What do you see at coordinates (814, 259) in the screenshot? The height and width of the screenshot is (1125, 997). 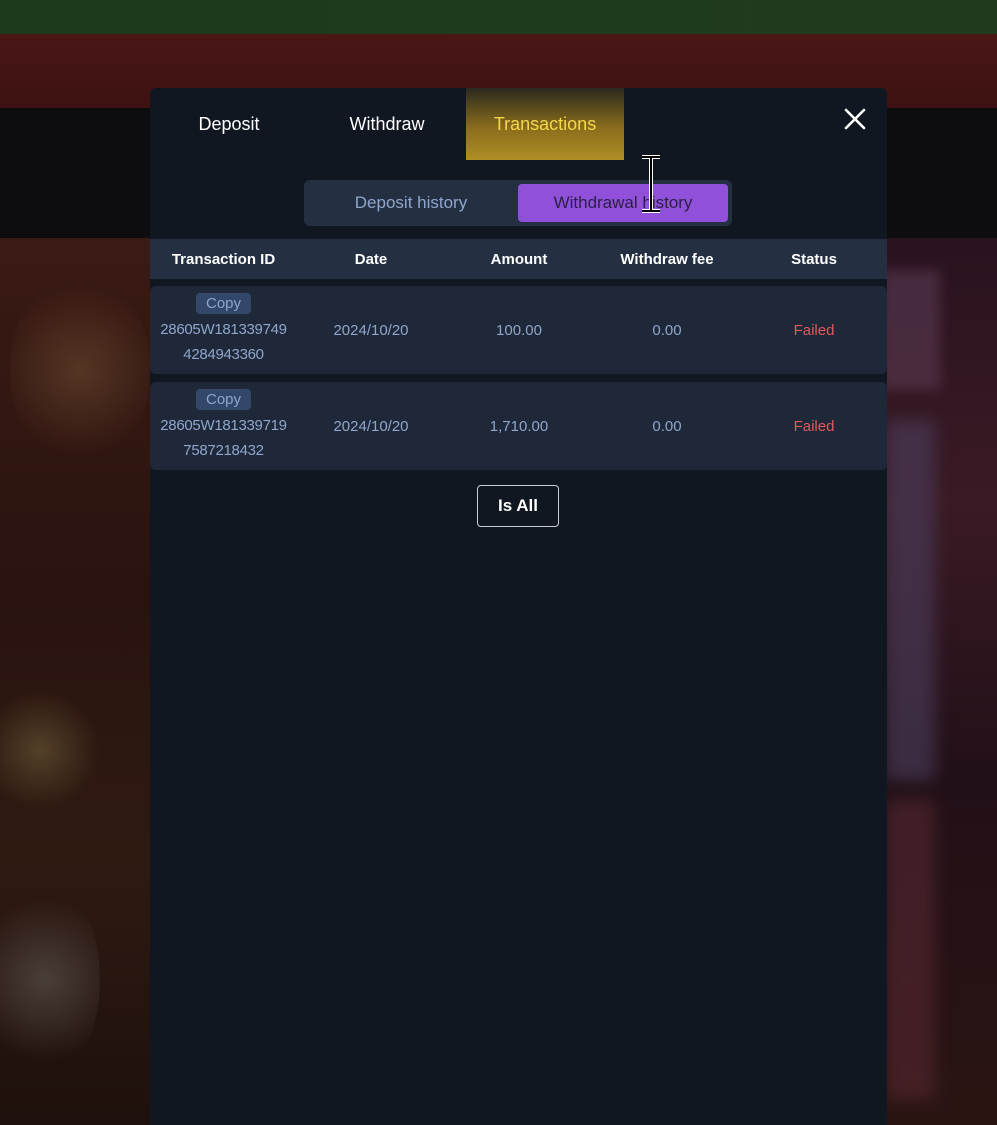 I see `header-status: Status` at bounding box center [814, 259].